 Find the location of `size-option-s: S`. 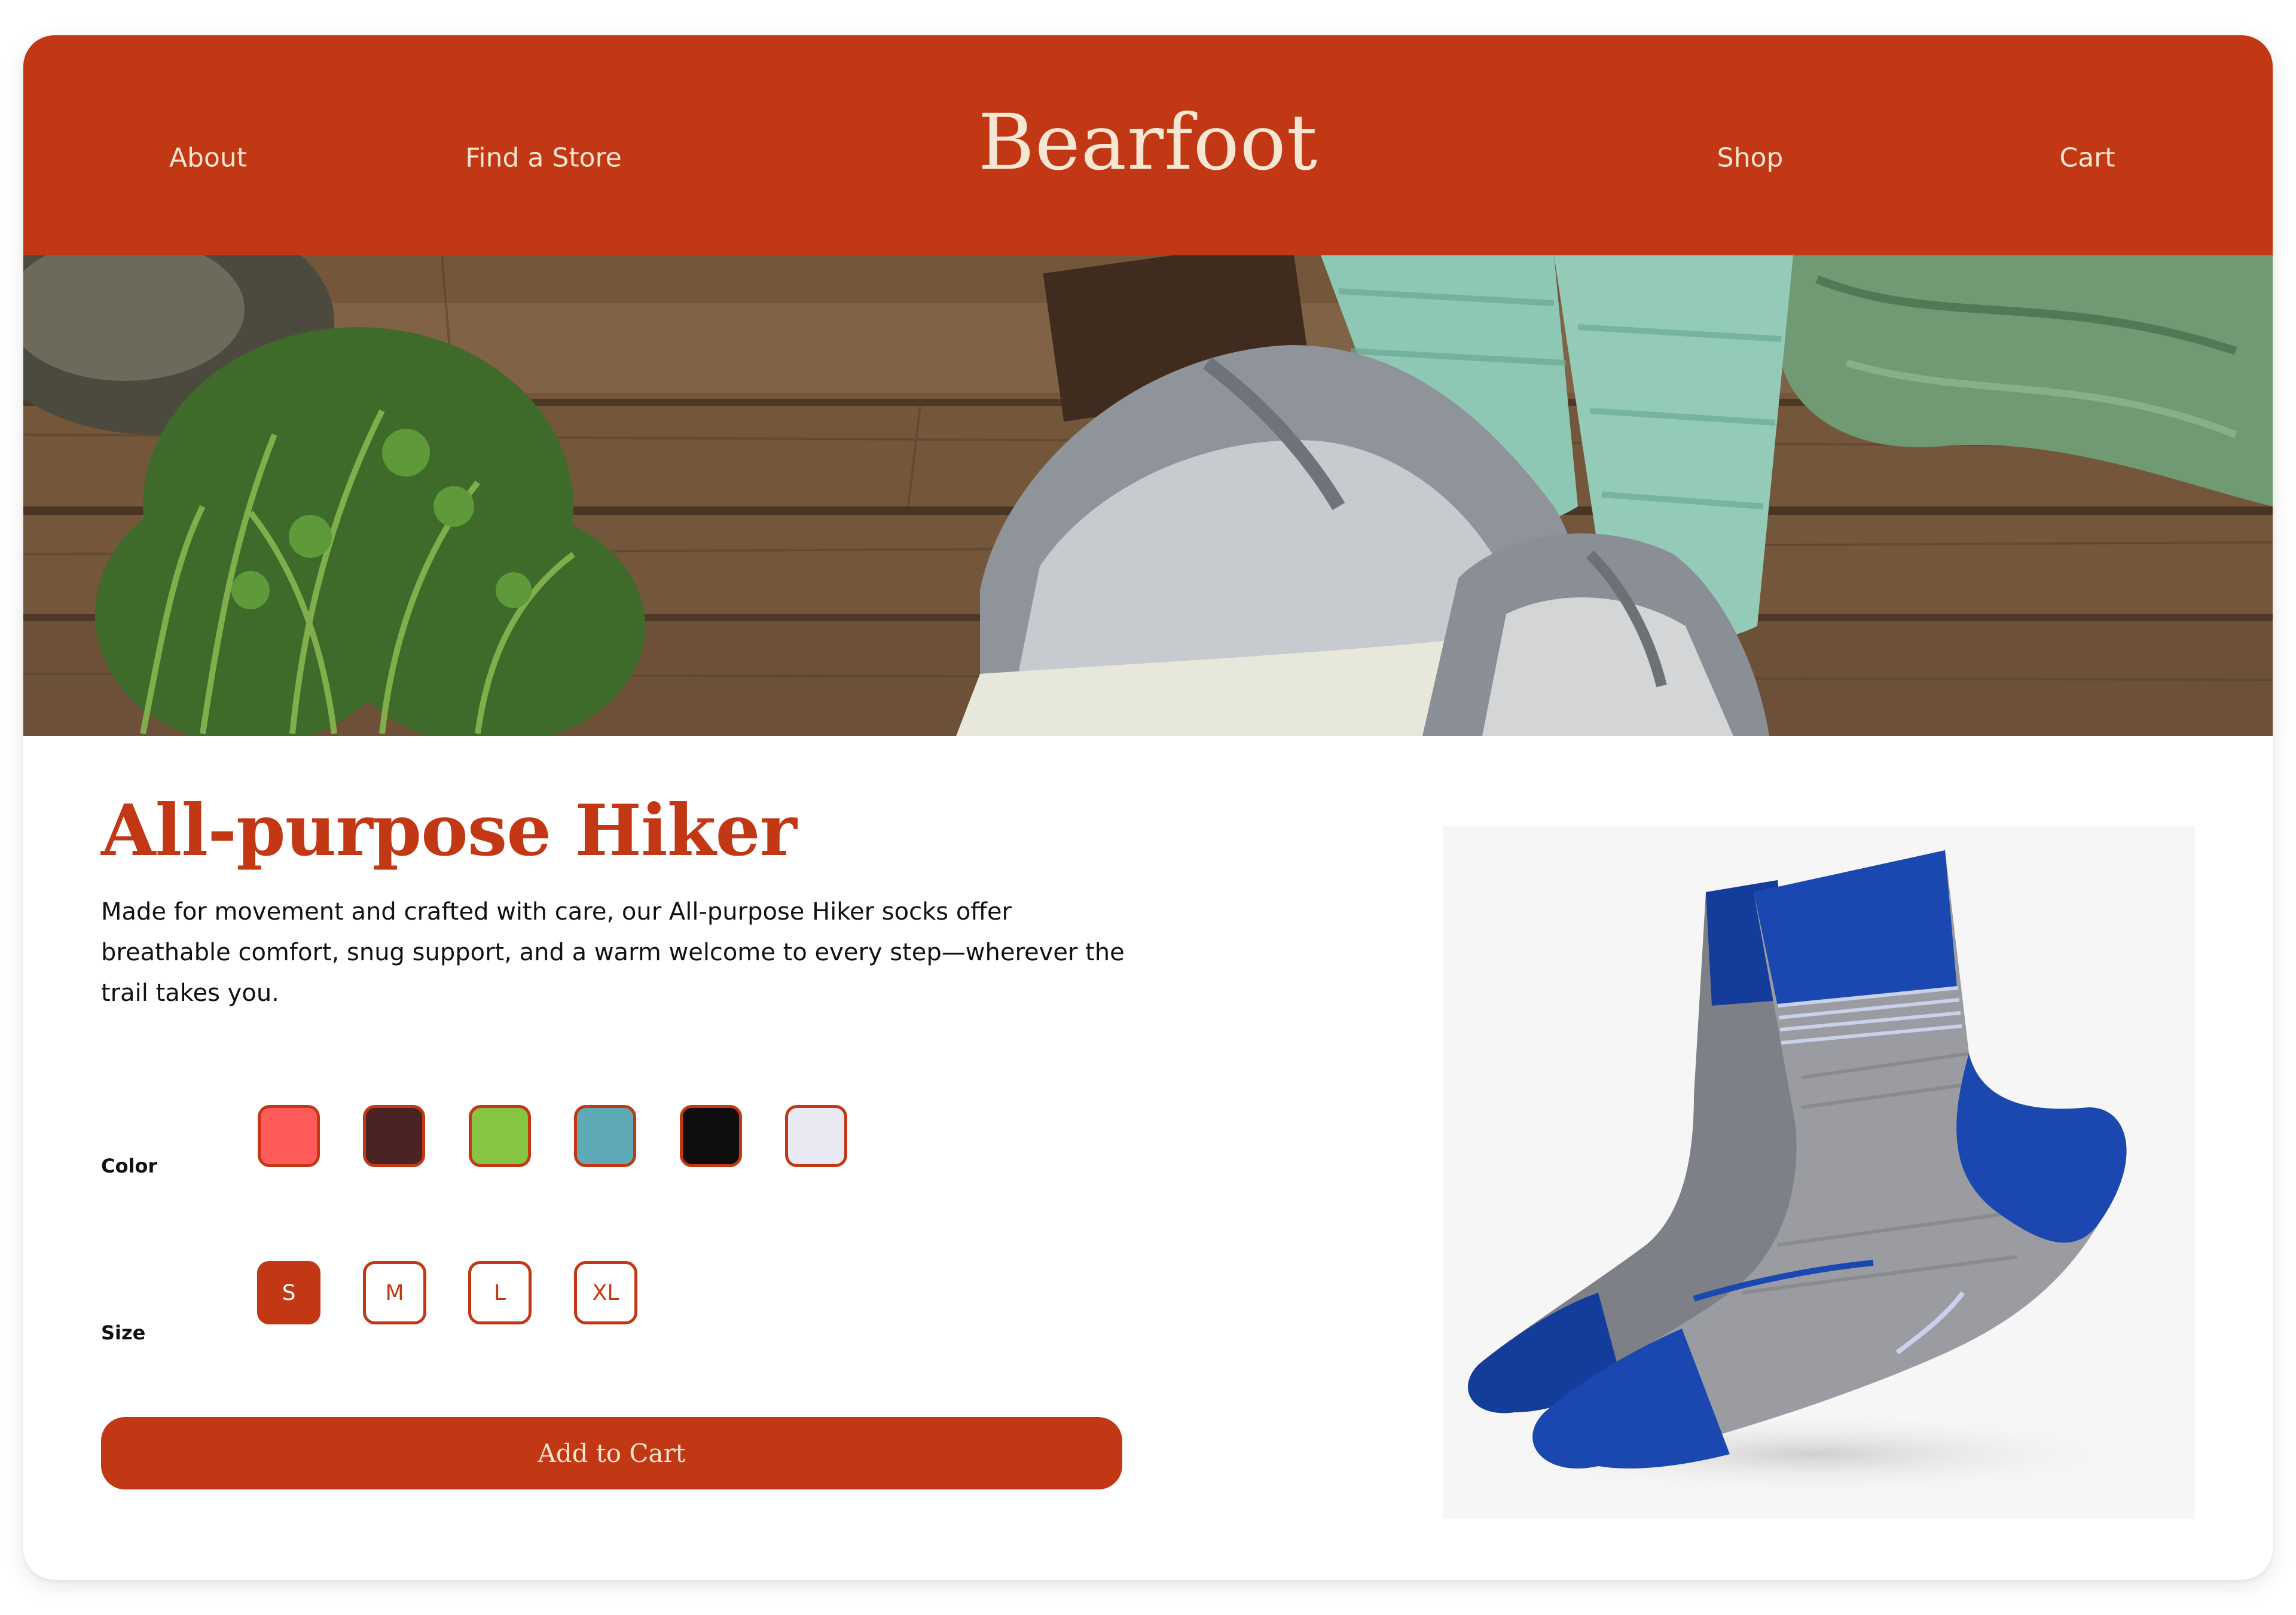

size-option-s: S is located at coordinates (288, 1292).